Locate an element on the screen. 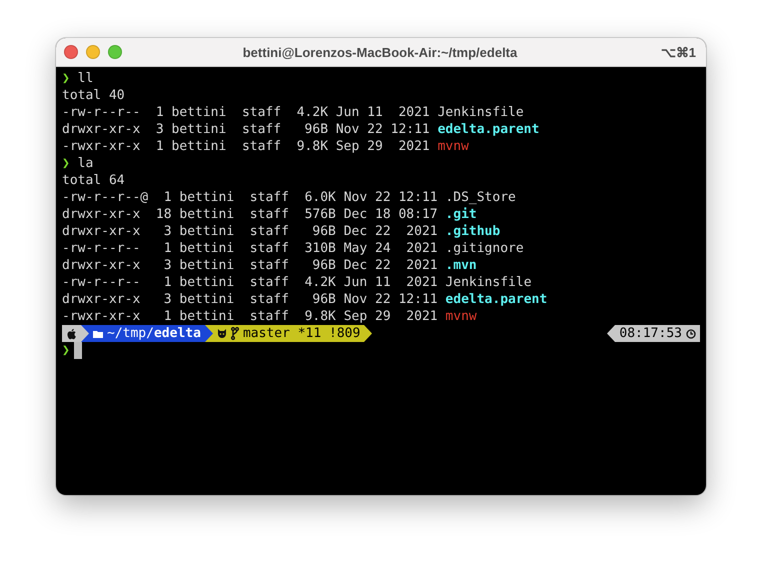 The height and width of the screenshot is (570, 762). file-name: .git is located at coordinates (461, 214).